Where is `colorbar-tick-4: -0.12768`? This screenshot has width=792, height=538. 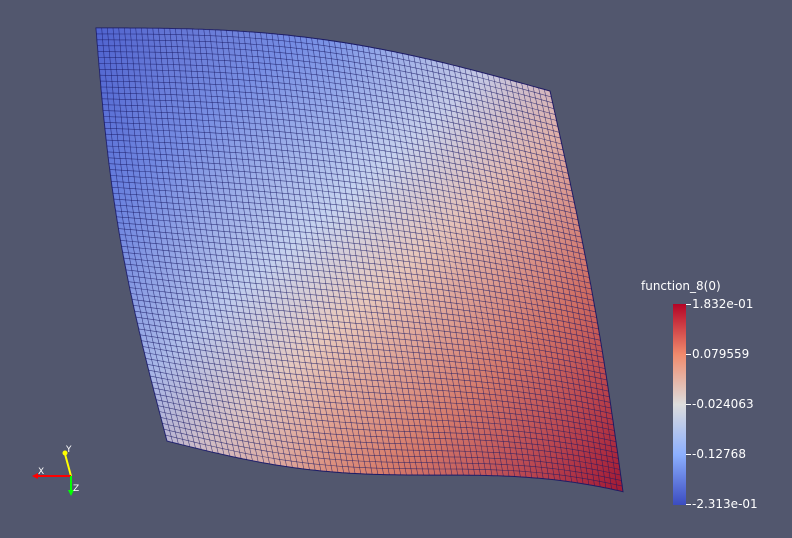 colorbar-tick-4: -0.12768 is located at coordinates (719, 454).